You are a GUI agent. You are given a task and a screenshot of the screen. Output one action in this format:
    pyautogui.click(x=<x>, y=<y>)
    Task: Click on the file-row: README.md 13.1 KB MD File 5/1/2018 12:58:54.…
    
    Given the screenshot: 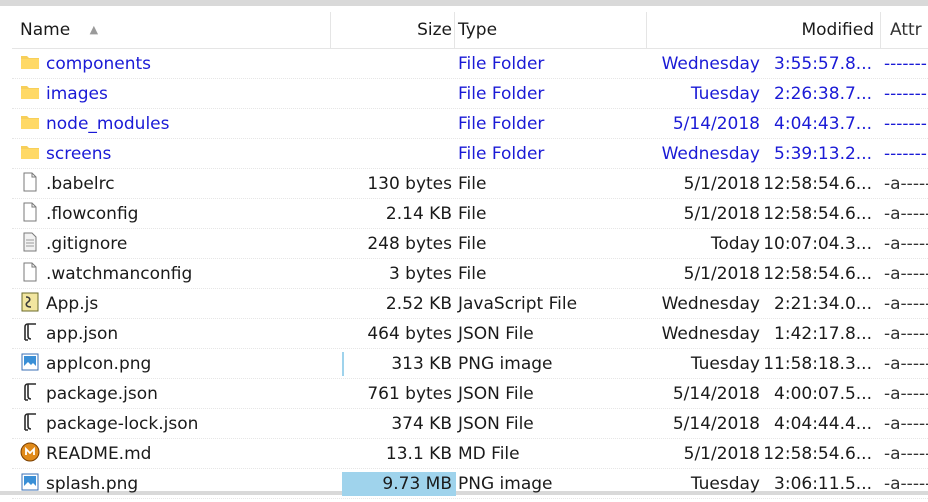 What is the action you would take?
    pyautogui.click(x=470, y=454)
    